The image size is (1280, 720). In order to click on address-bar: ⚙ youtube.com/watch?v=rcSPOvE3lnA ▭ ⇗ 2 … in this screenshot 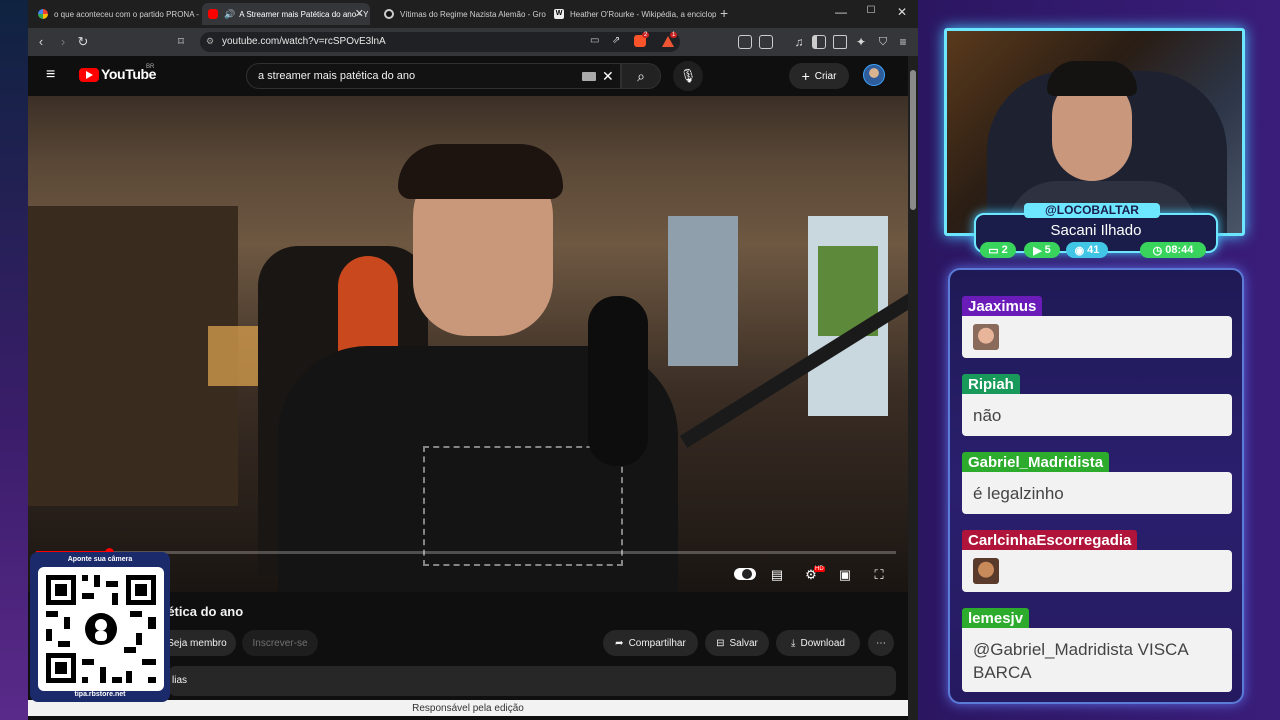, I will do `click(440, 42)`.